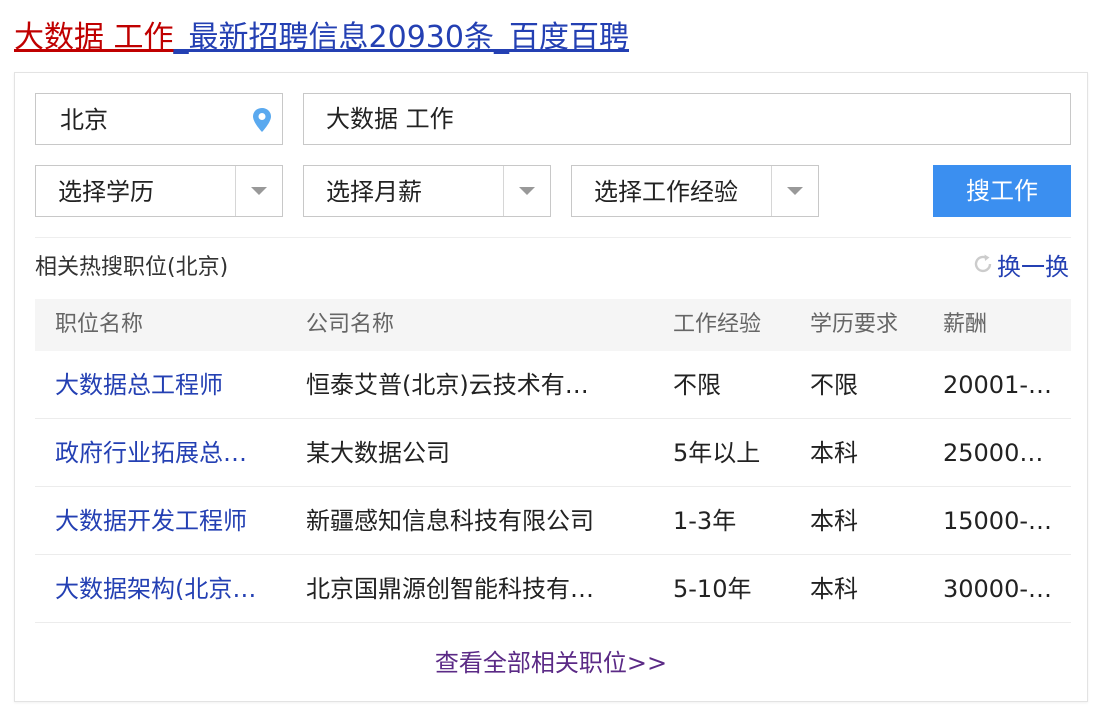 Image resolution: width=1112 pixels, height=720 pixels. What do you see at coordinates (99, 324) in the screenshot?
I see `header-job-title: 职位名称` at bounding box center [99, 324].